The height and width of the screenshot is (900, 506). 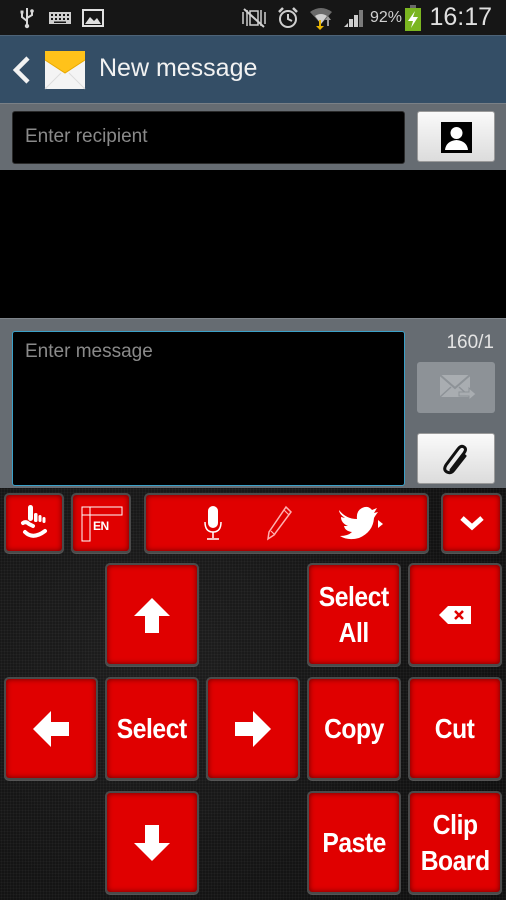 What do you see at coordinates (60, 17) in the screenshot?
I see `keyboard-icon` at bounding box center [60, 17].